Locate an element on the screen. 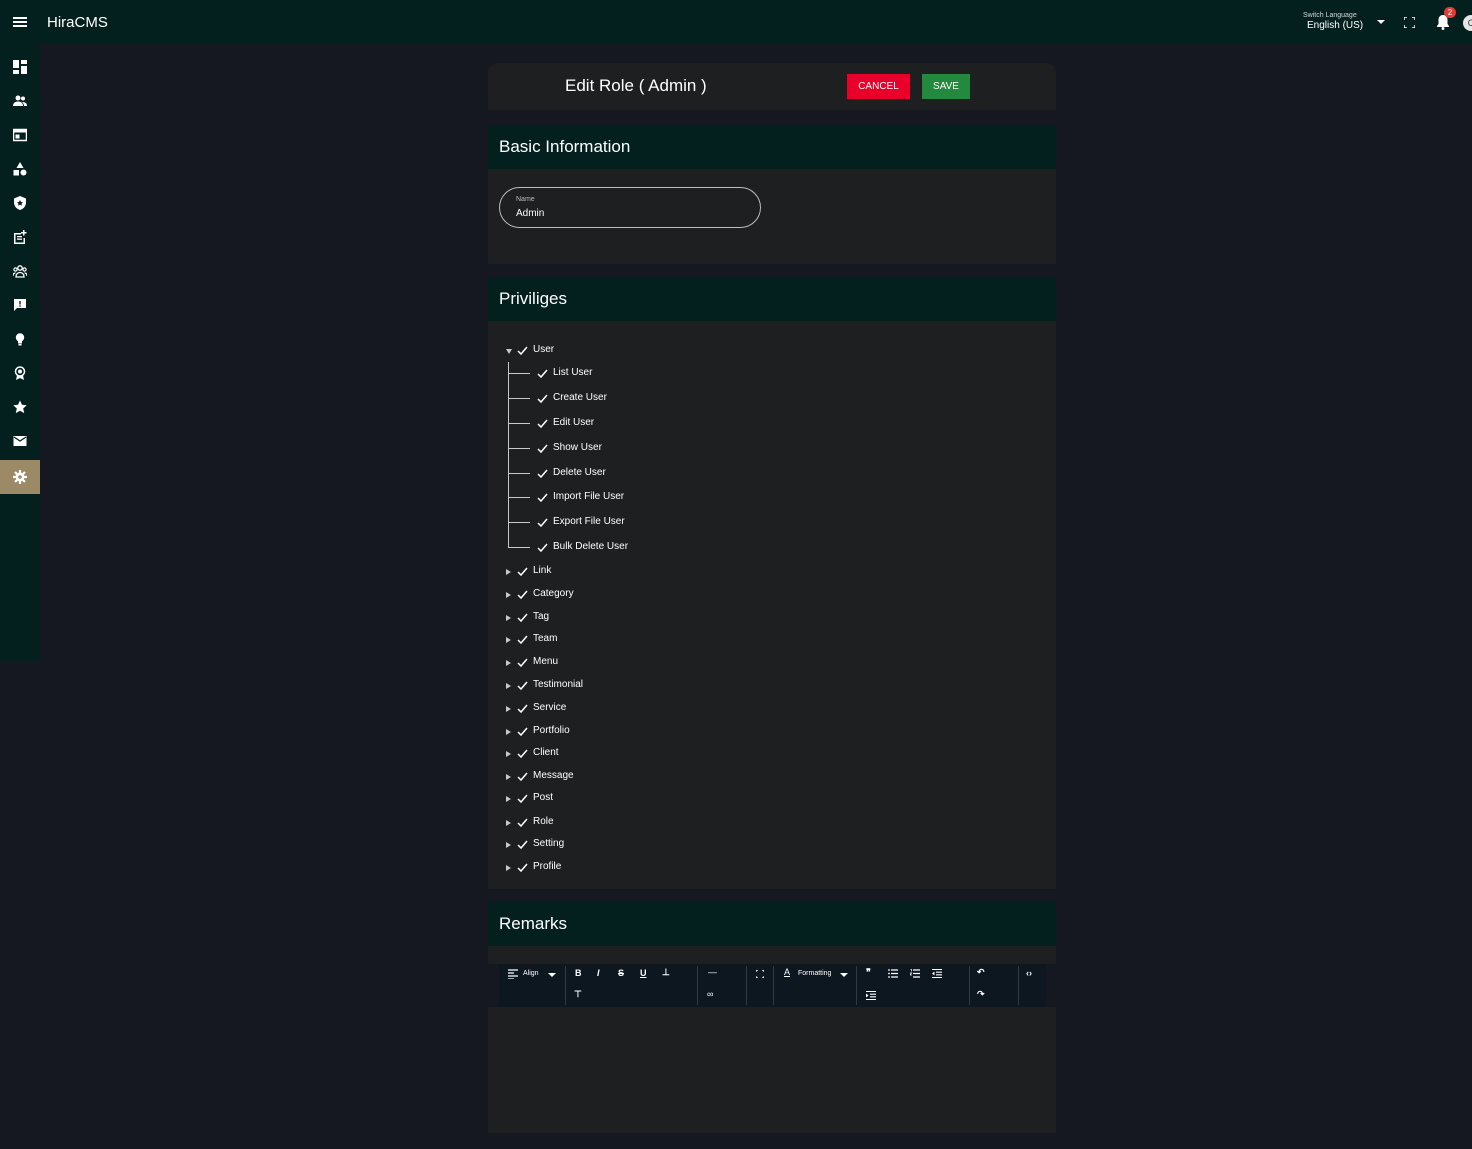 This screenshot has width=1472, height=1149. tree-item-message: Message is located at coordinates (553, 775).